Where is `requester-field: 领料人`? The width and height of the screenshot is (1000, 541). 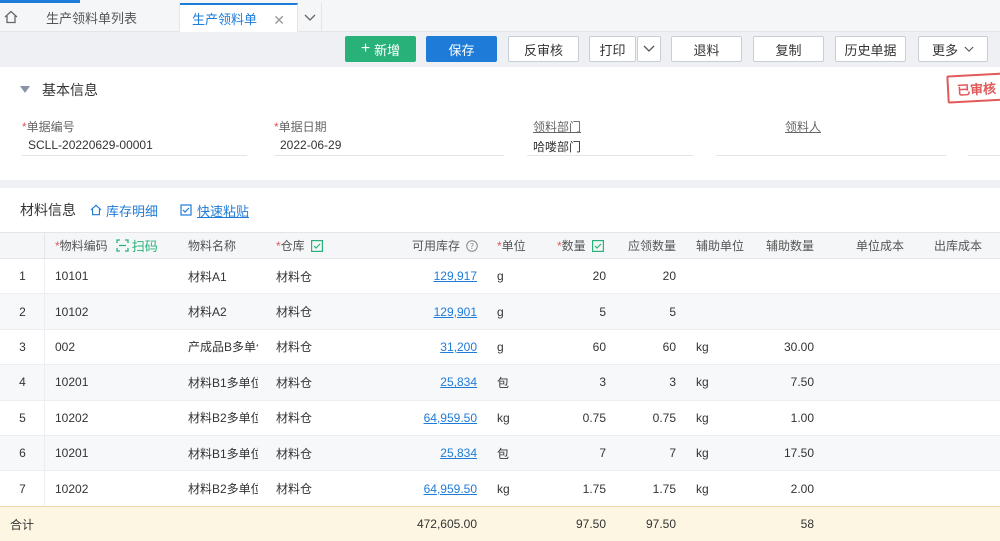
requester-field: 领料人 is located at coordinates (831, 137).